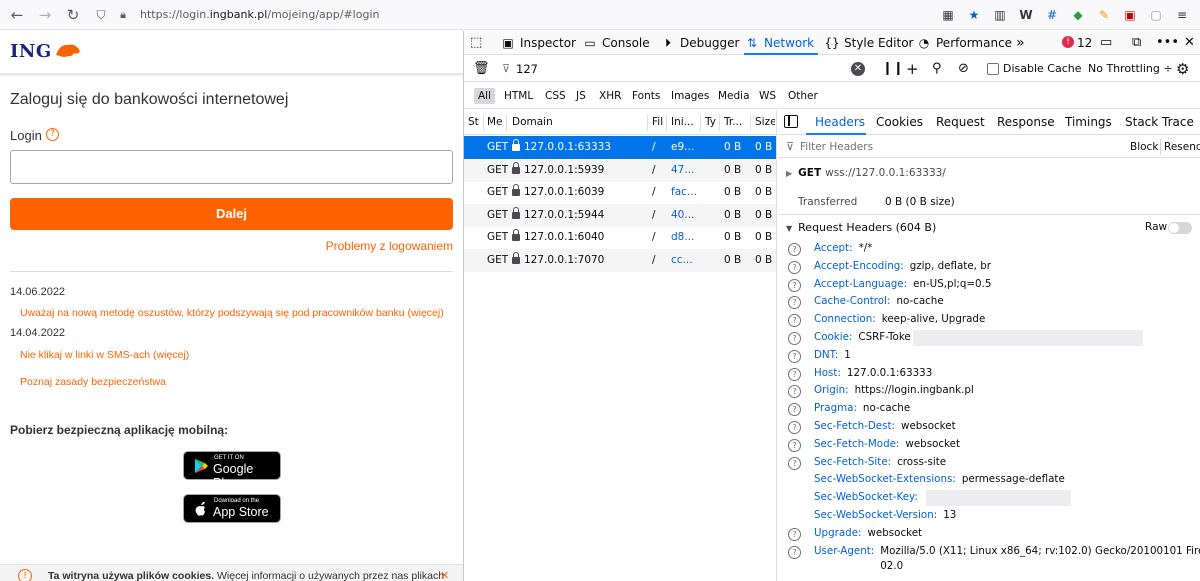  I want to click on col-status: St, so click(475, 122).